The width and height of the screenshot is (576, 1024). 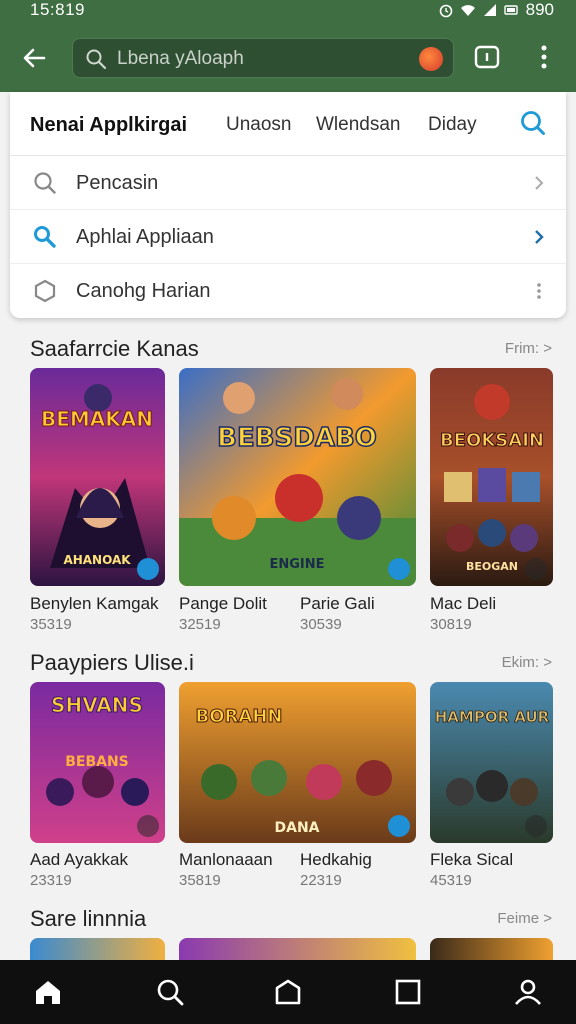 I want to click on app-bar: Lbena yAloaph, so click(x=288, y=58).